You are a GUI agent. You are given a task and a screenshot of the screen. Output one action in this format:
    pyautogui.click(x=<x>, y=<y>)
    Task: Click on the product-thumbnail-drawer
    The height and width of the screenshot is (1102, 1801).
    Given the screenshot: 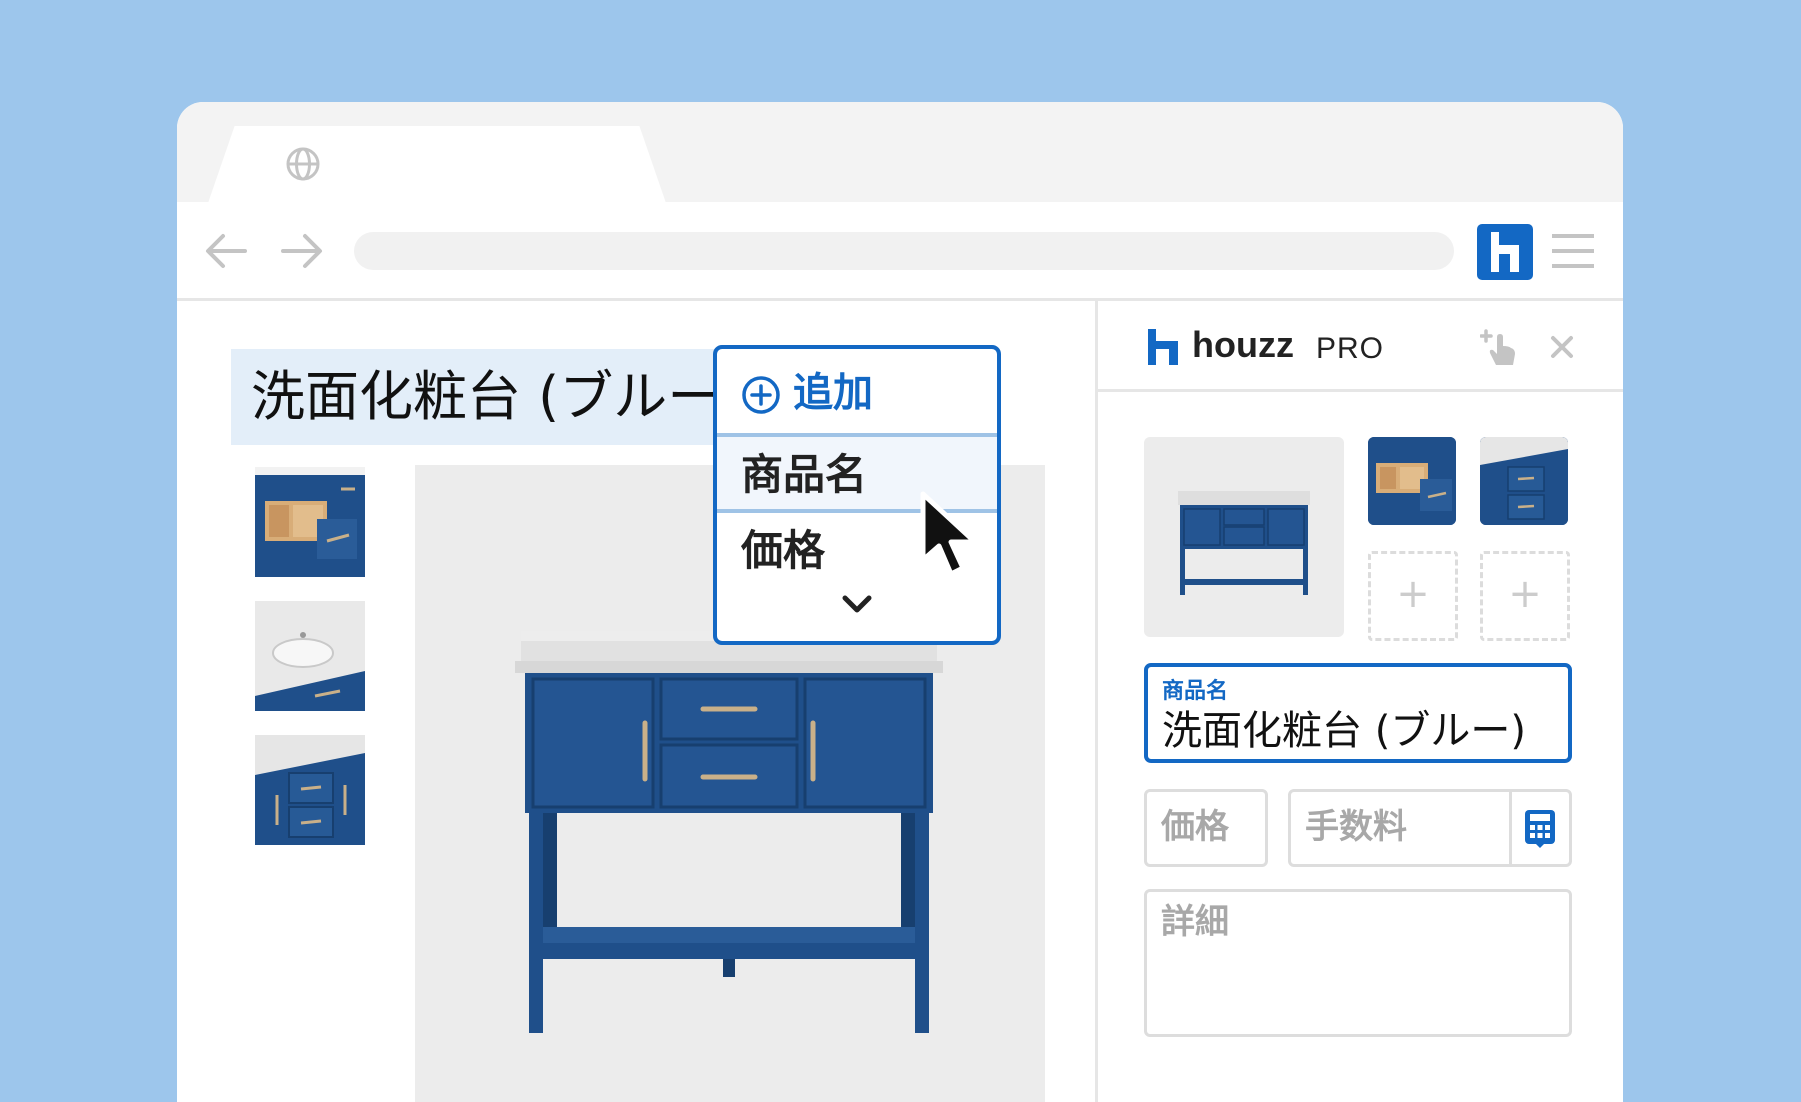 What is the action you would take?
    pyautogui.click(x=310, y=522)
    